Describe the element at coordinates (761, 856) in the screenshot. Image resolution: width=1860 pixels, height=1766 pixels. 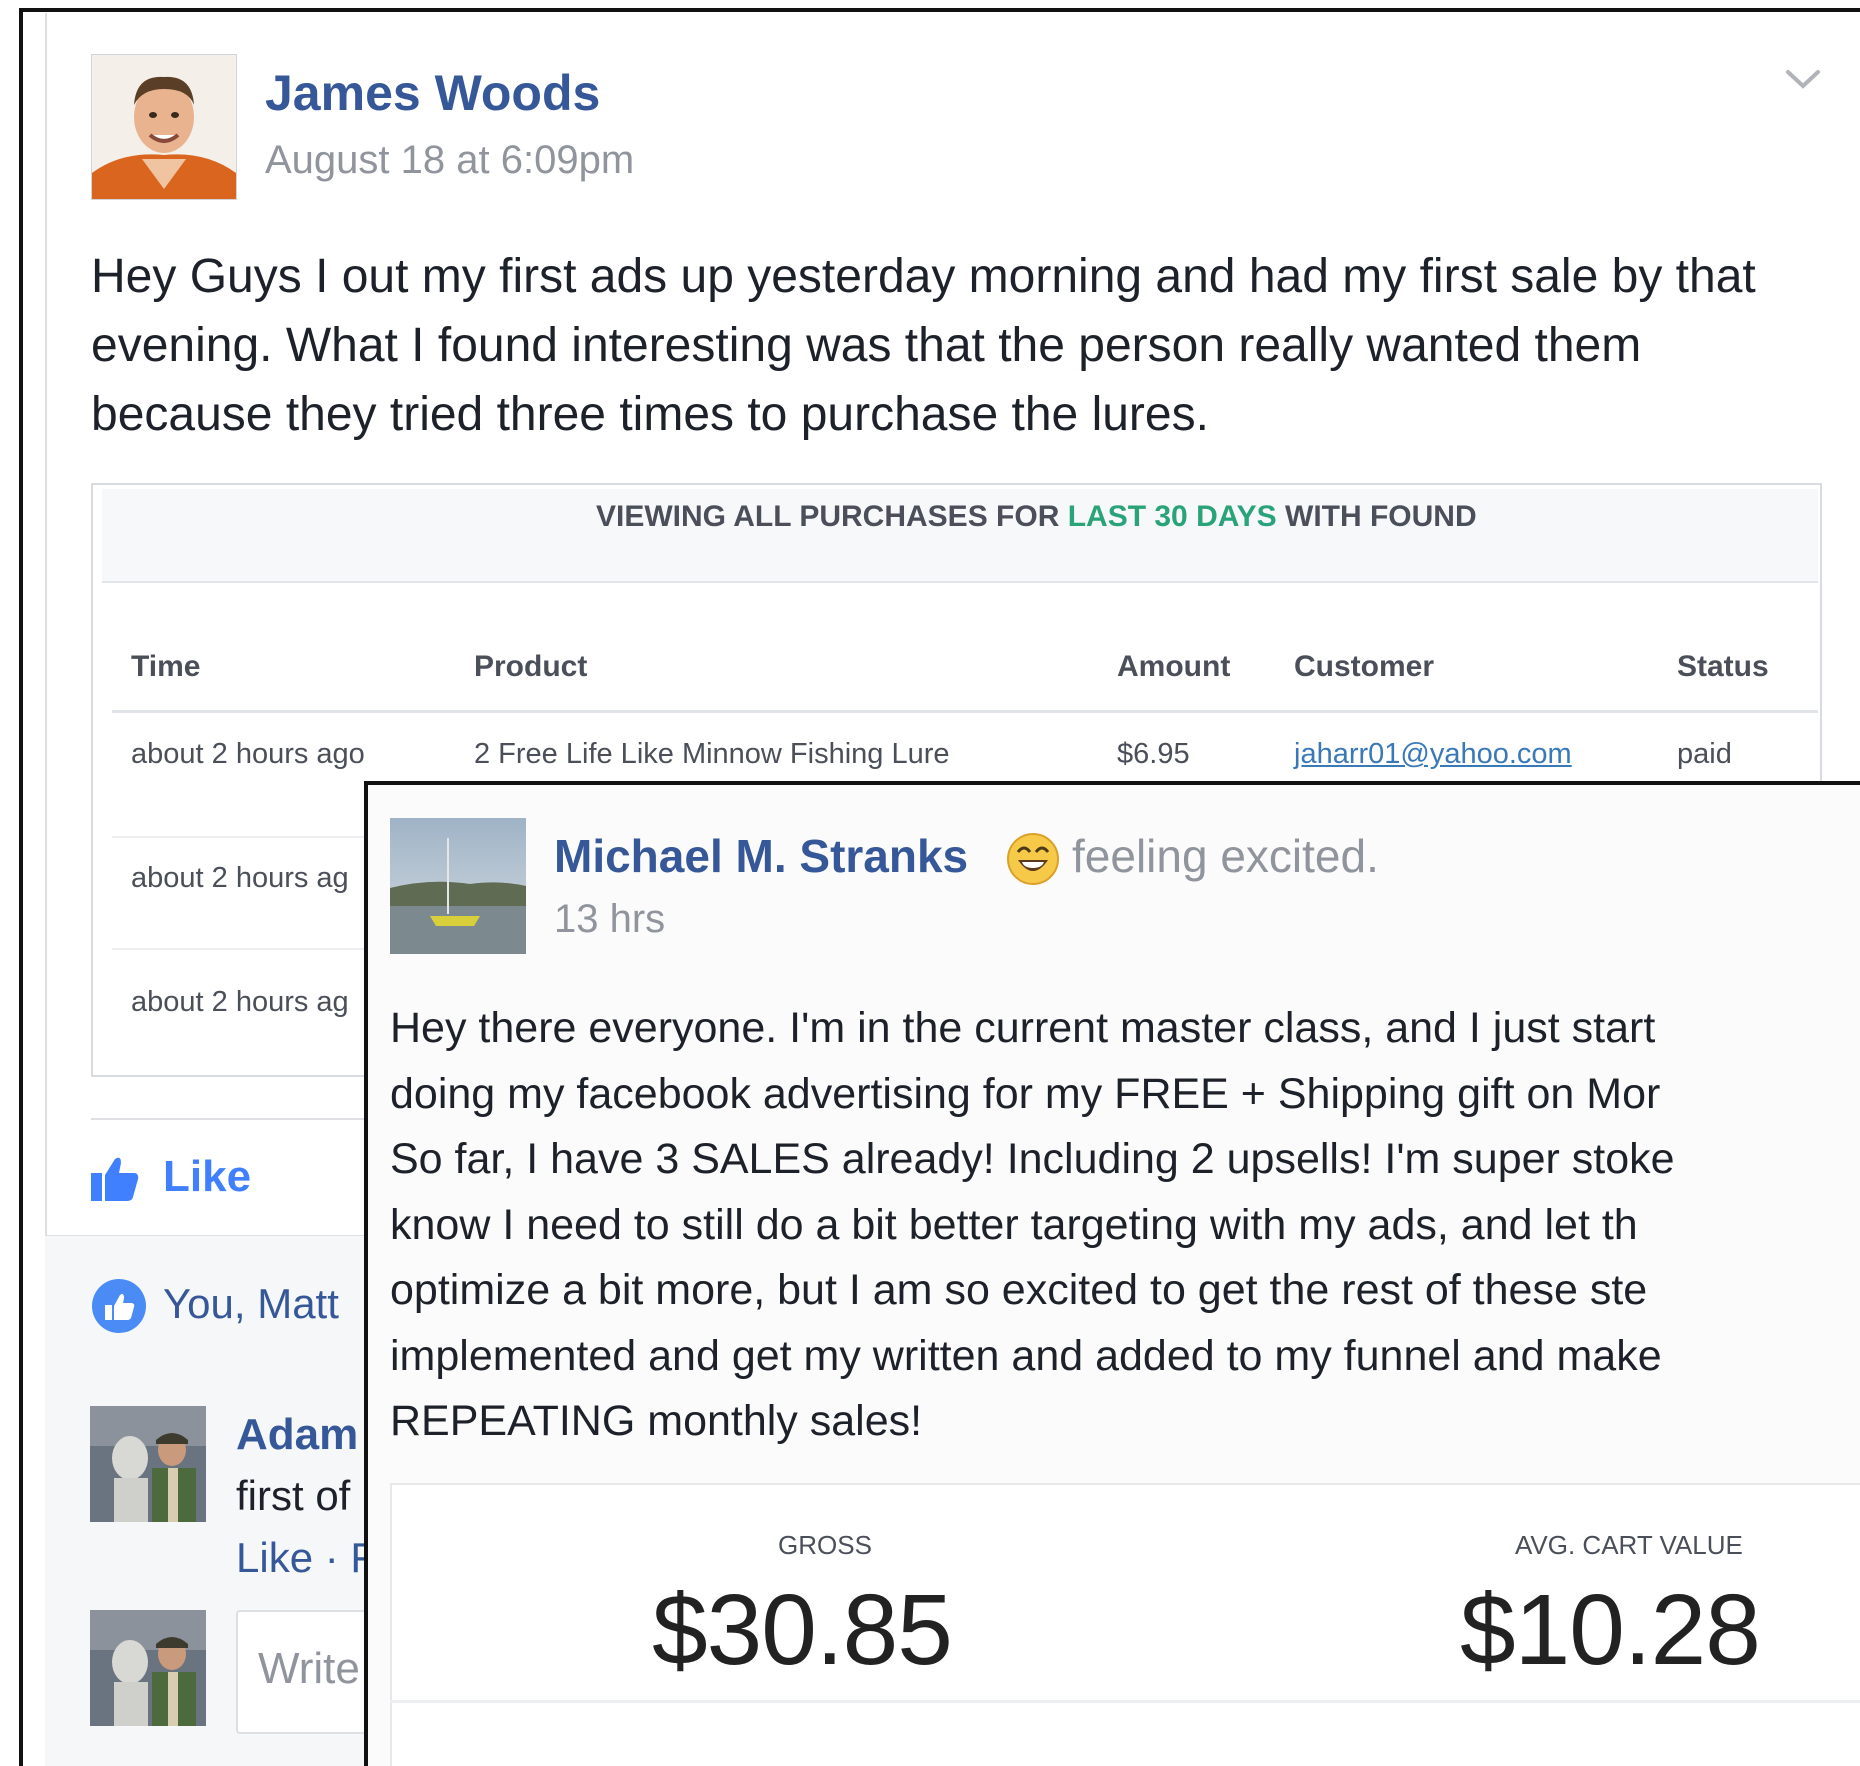
I see `overlay-author-name: Michael M. Stranks` at that location.